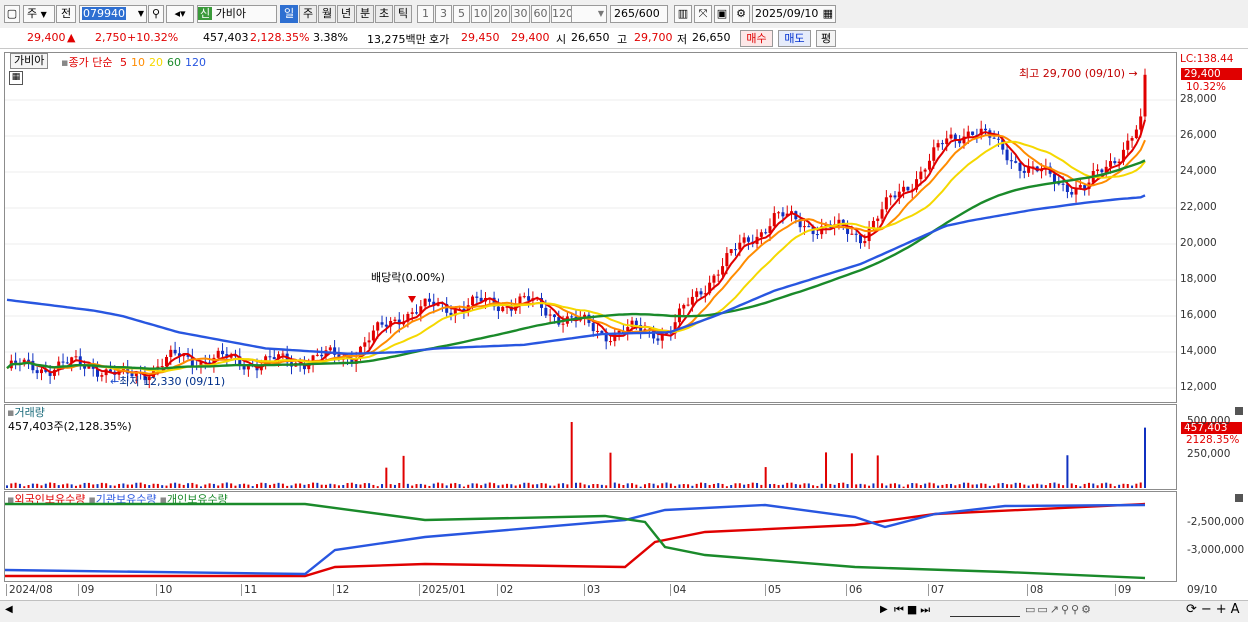  Describe the element at coordinates (346, 14) in the screenshot. I see `period-button-3: 년` at that location.